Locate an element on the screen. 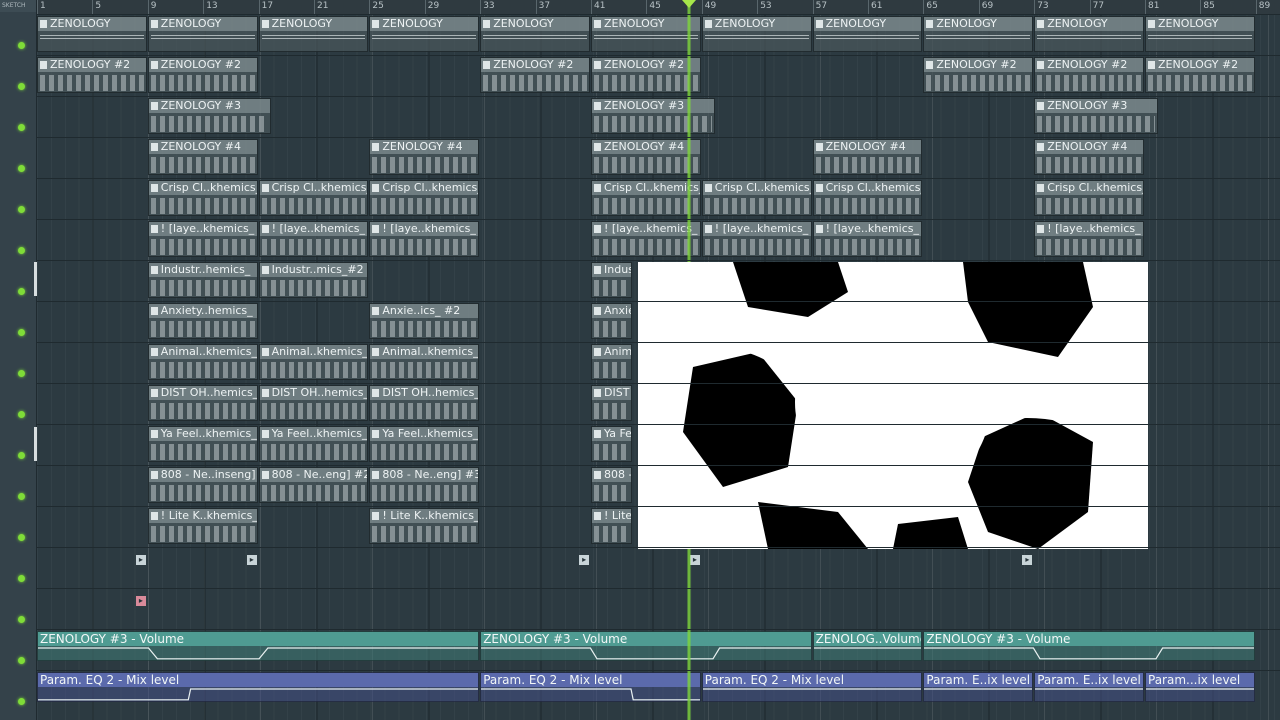  pattern-clip: Anxie is located at coordinates (611, 321).